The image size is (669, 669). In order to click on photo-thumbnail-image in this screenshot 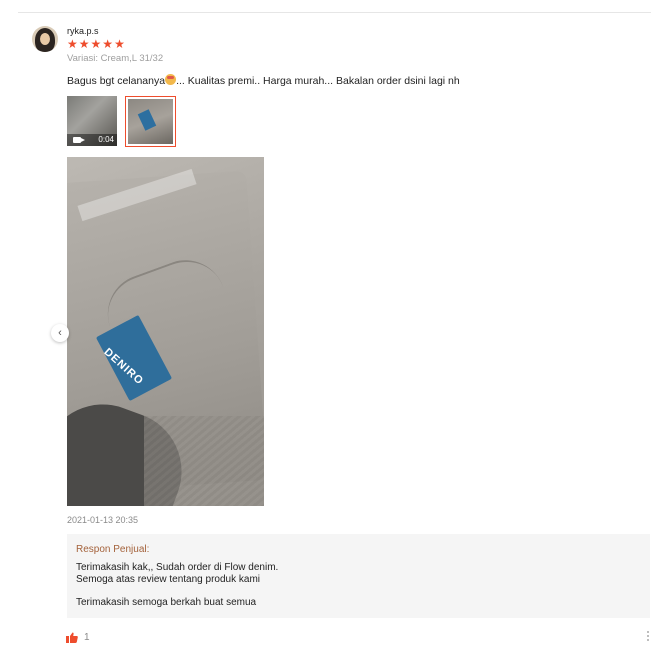, I will do `click(150, 121)`.